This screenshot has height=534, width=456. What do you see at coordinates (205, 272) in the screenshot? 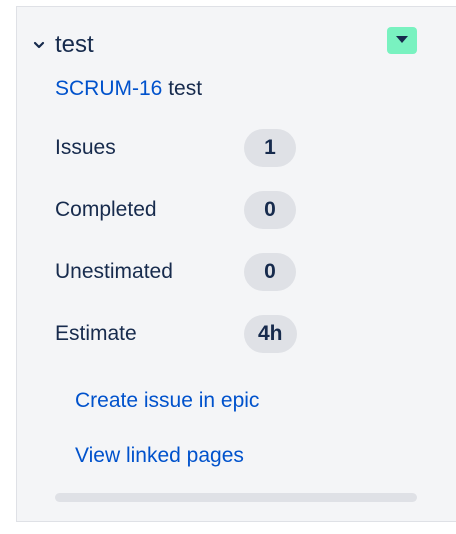
I see `stat-row-unestimated: Unestimated 0` at bounding box center [205, 272].